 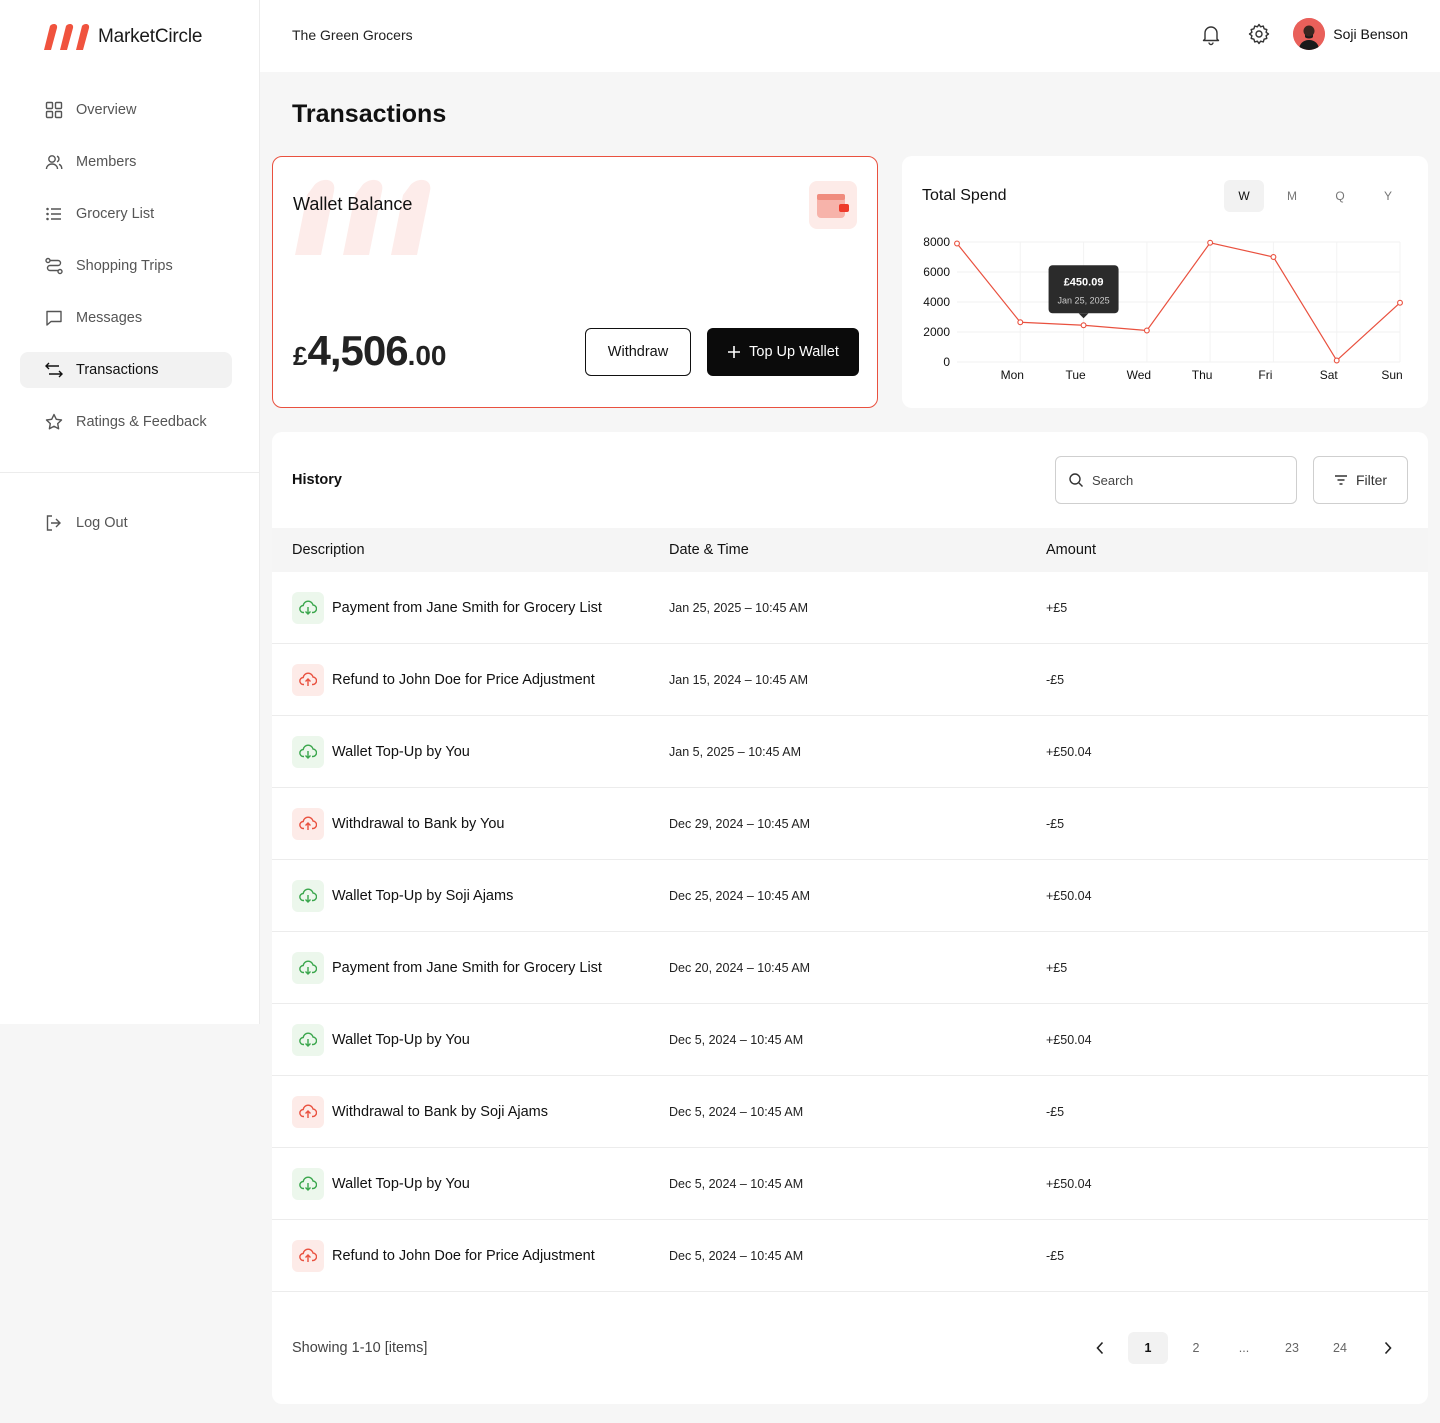 What do you see at coordinates (1083, 316) in the screenshot?
I see `tooltip-pointer` at bounding box center [1083, 316].